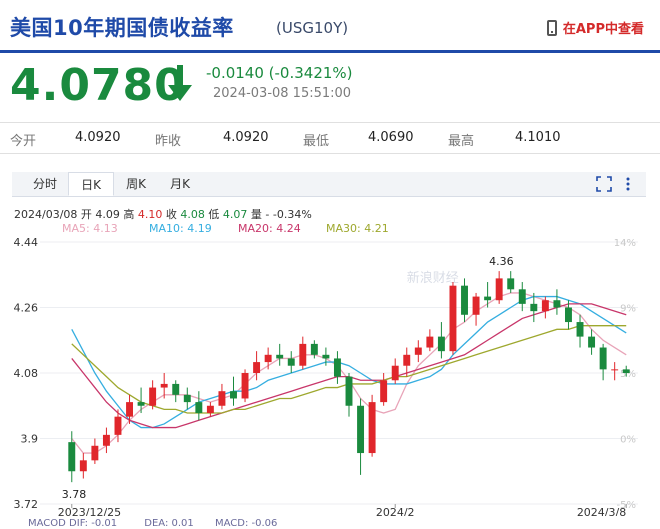 Image resolution: width=660 pixels, height=529 pixels. What do you see at coordinates (180, 184) in the screenshot?
I see `tab-monthly-k: 月K` at bounding box center [180, 184].